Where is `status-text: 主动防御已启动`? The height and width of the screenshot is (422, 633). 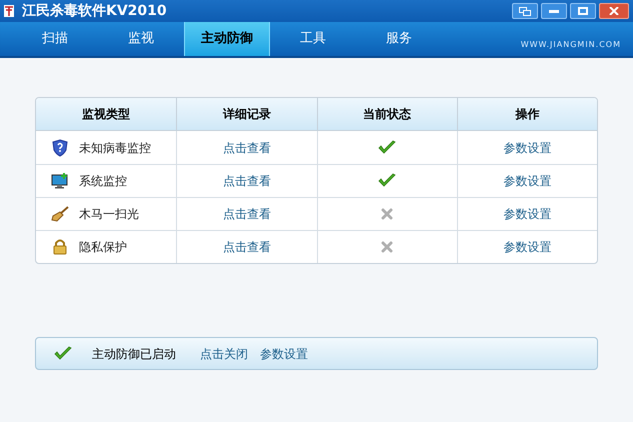
status-text: 主动防御已启动 is located at coordinates (134, 354).